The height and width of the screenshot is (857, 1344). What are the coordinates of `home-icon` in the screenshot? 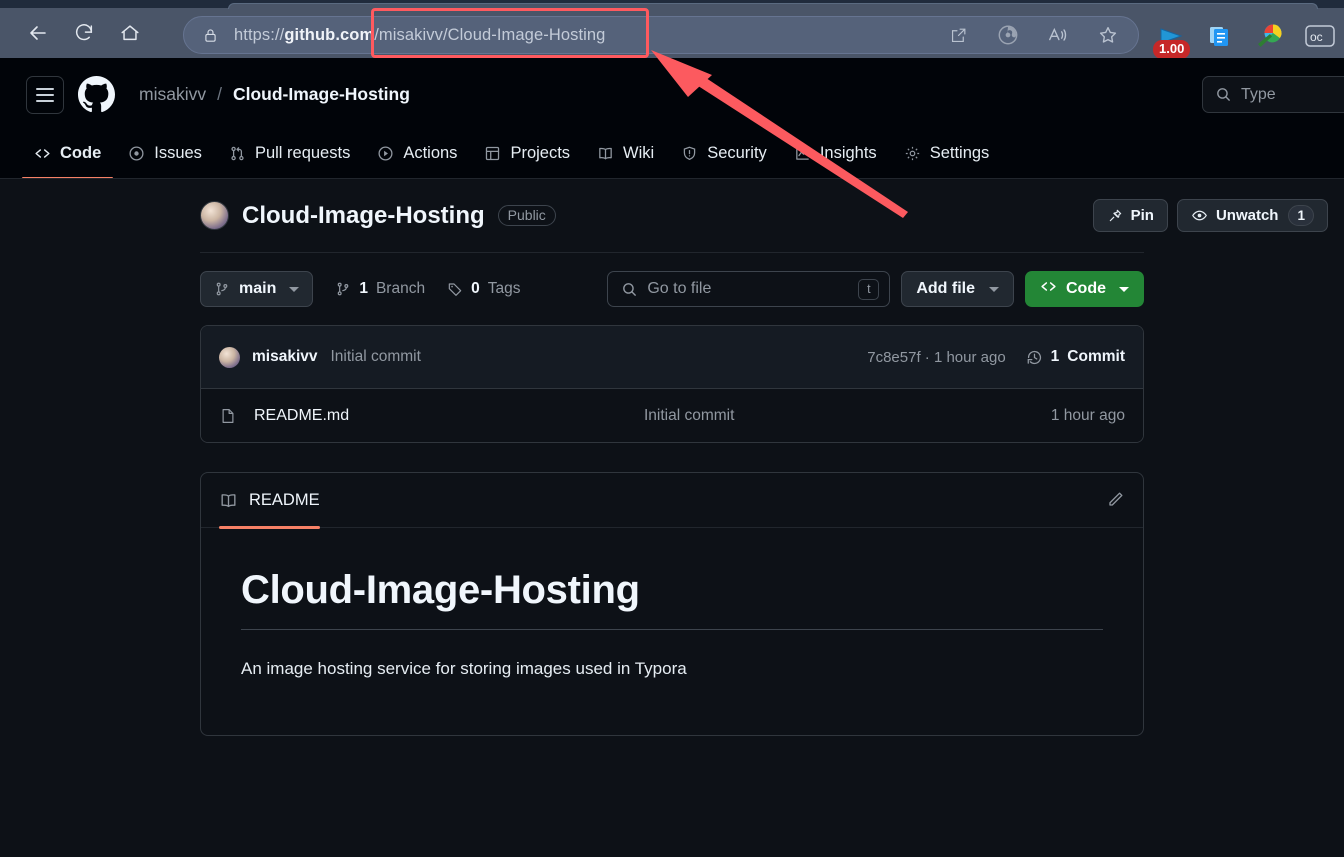 It's located at (130, 33).